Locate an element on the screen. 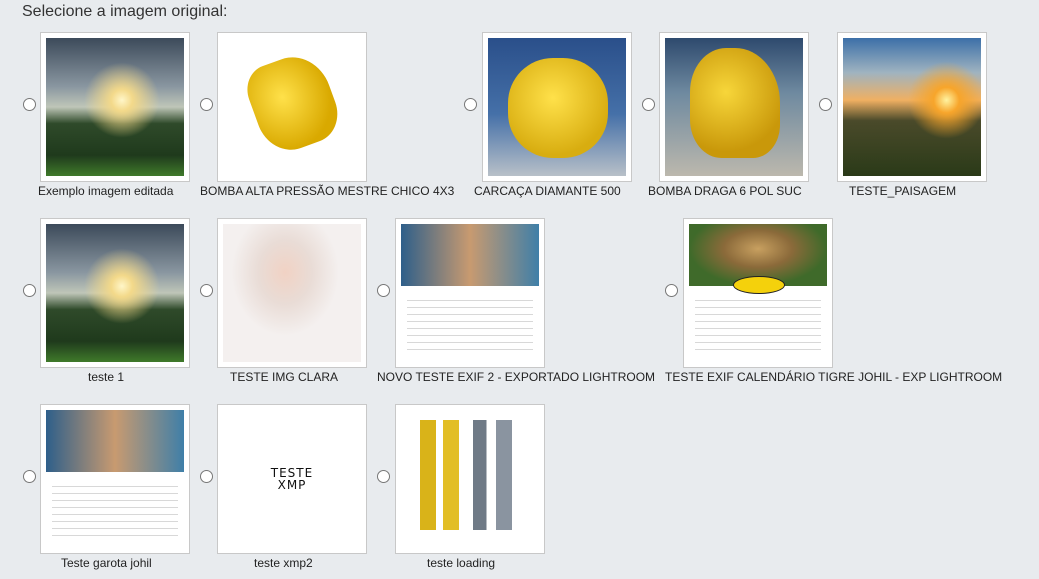  image-caption: NOVO TESTE EXIF 2 - EXPORTADO LIGHTROOM is located at coordinates (516, 377).